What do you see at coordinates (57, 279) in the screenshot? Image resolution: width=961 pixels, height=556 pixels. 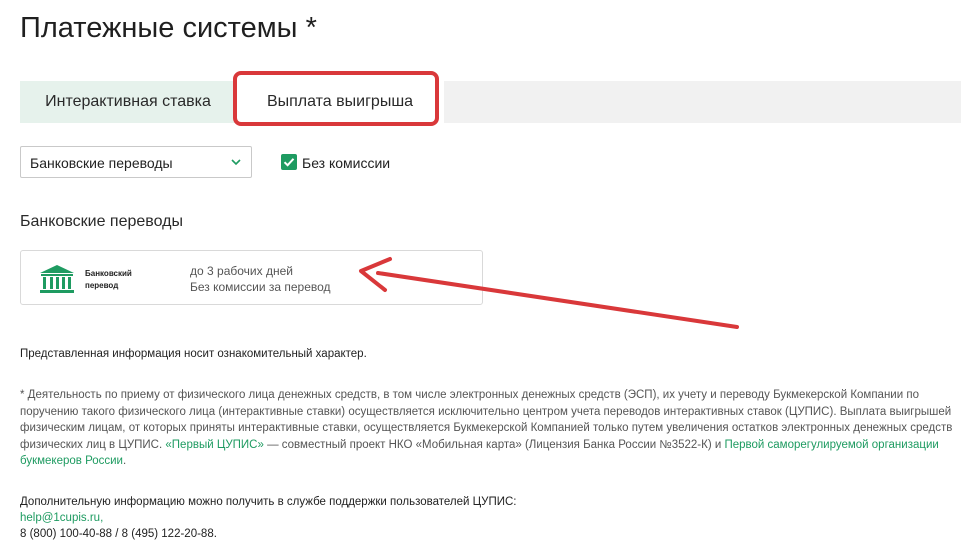 I see `bank-icon` at bounding box center [57, 279].